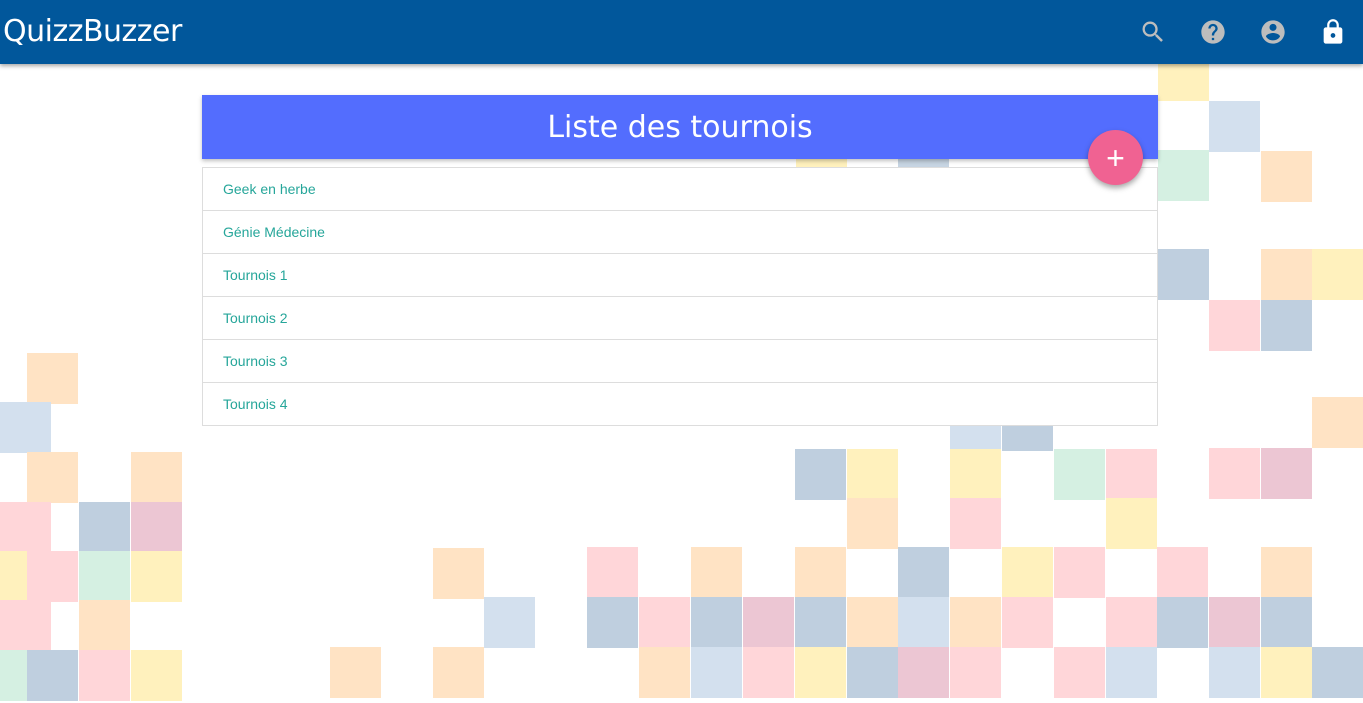  I want to click on list-item: Génie Médecine, so click(680, 232).